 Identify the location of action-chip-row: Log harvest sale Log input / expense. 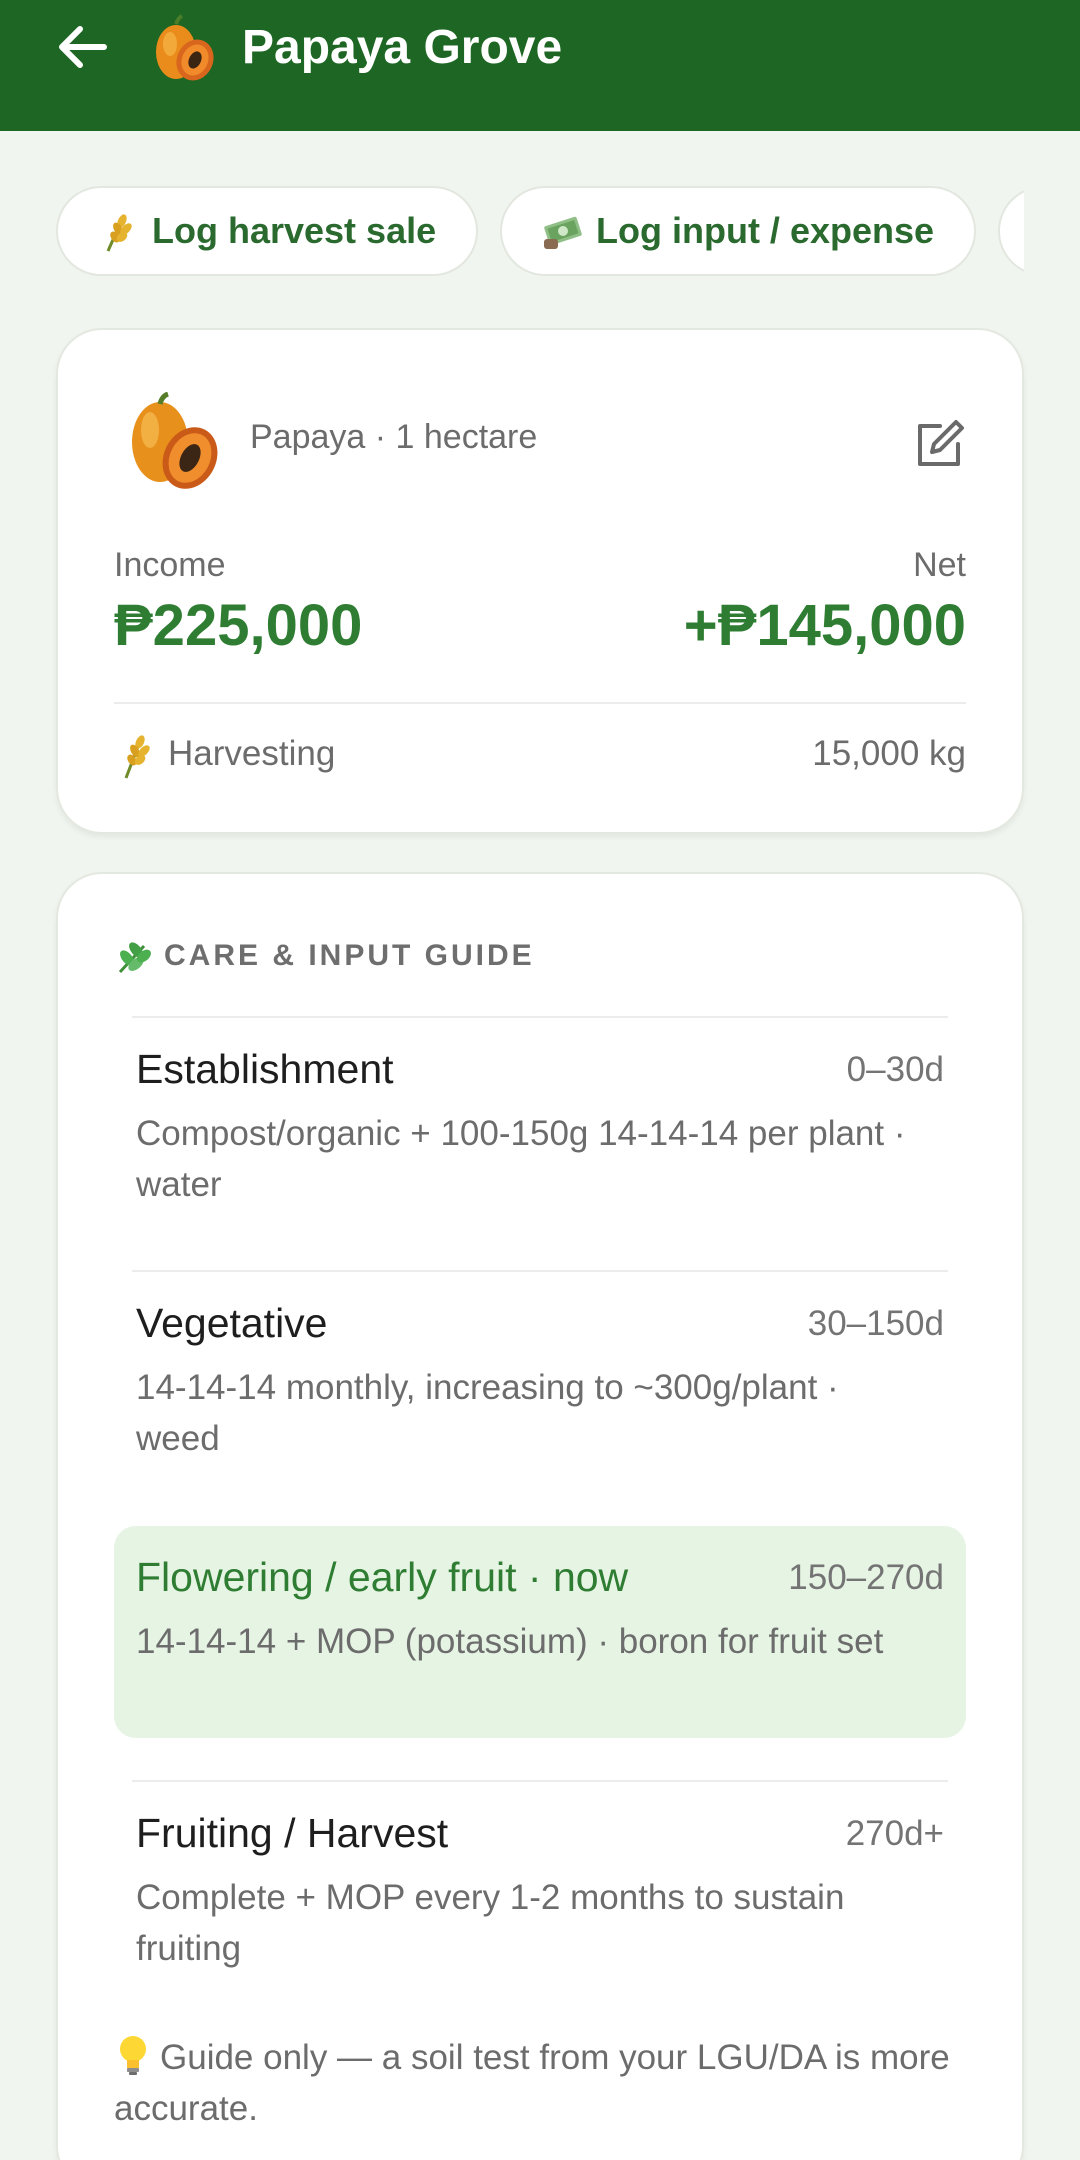
(512, 232).